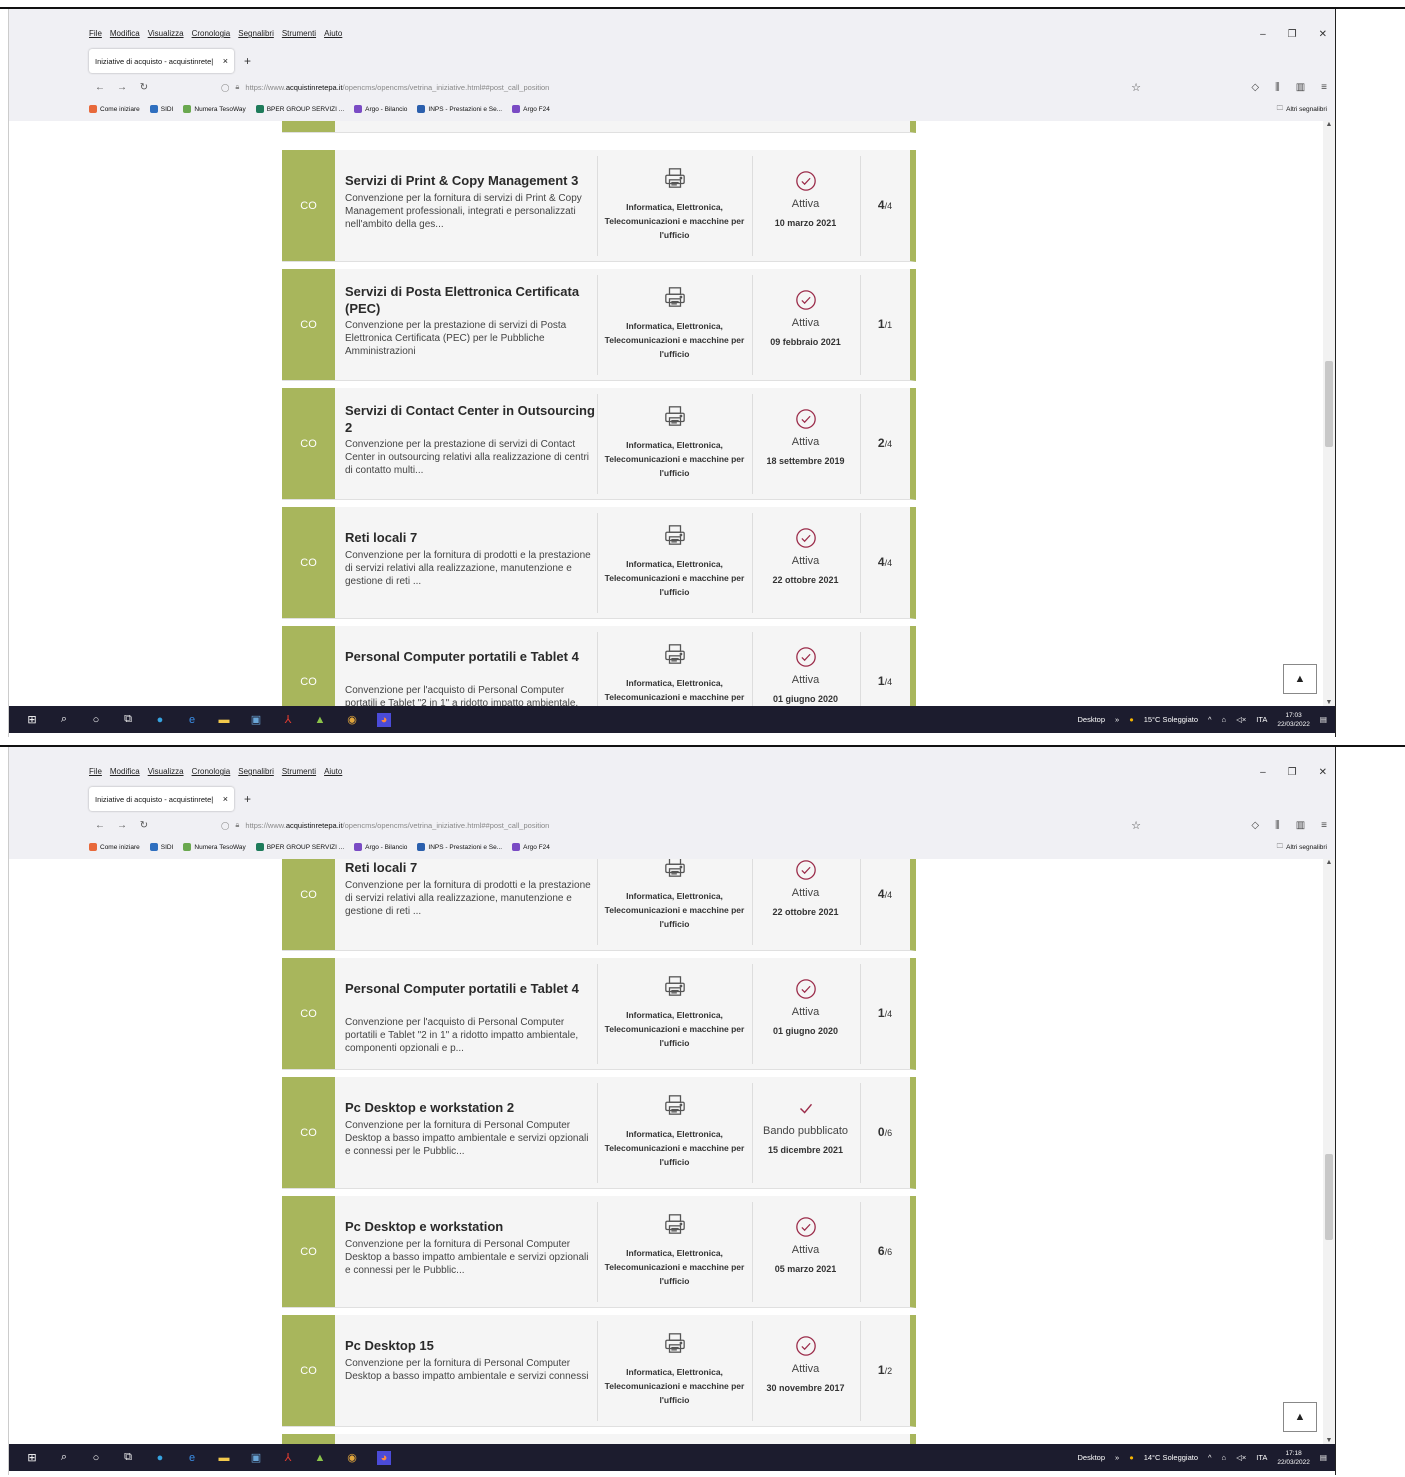 The height and width of the screenshot is (1477, 1405). Describe the element at coordinates (1329, 1197) in the screenshot. I see `scroll-thumb` at that location.